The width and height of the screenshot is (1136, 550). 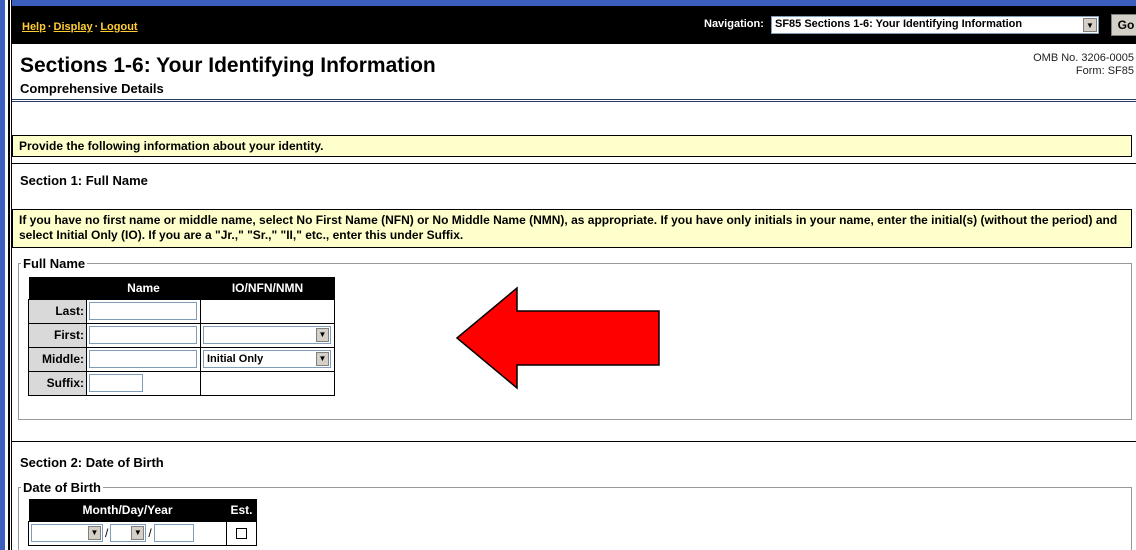 What do you see at coordinates (267, 288) in the screenshot?
I see `io-column-header: IO/NFN/NMN` at bounding box center [267, 288].